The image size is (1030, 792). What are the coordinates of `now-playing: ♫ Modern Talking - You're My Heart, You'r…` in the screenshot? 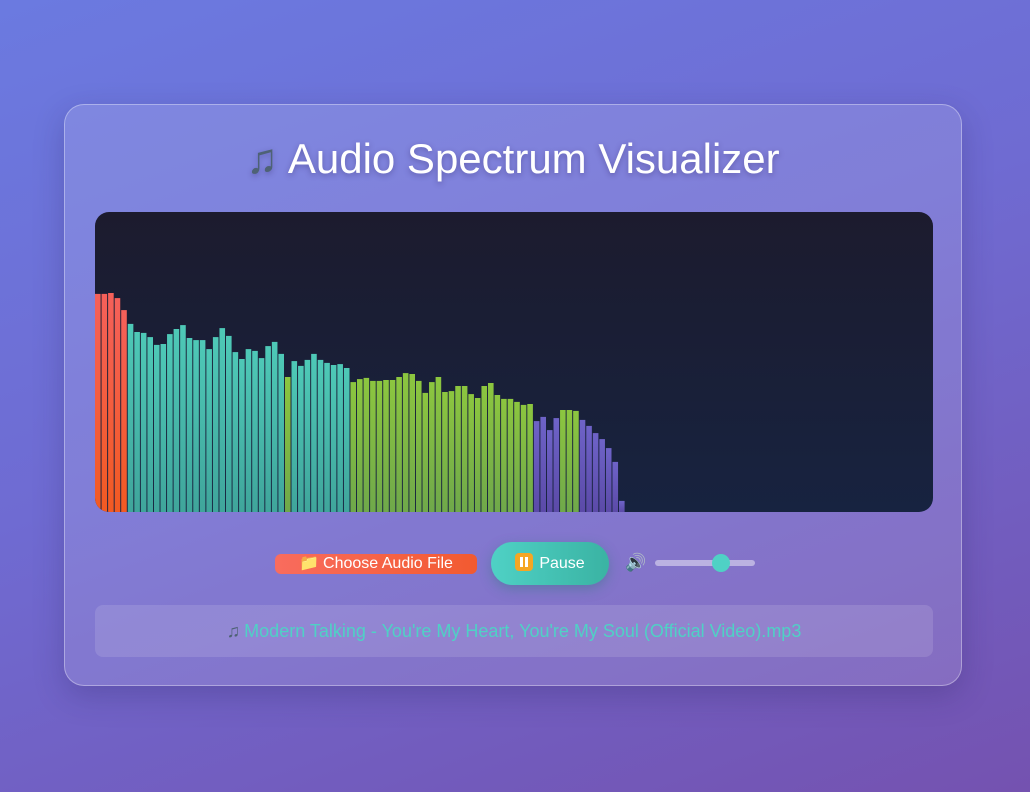 It's located at (514, 631).